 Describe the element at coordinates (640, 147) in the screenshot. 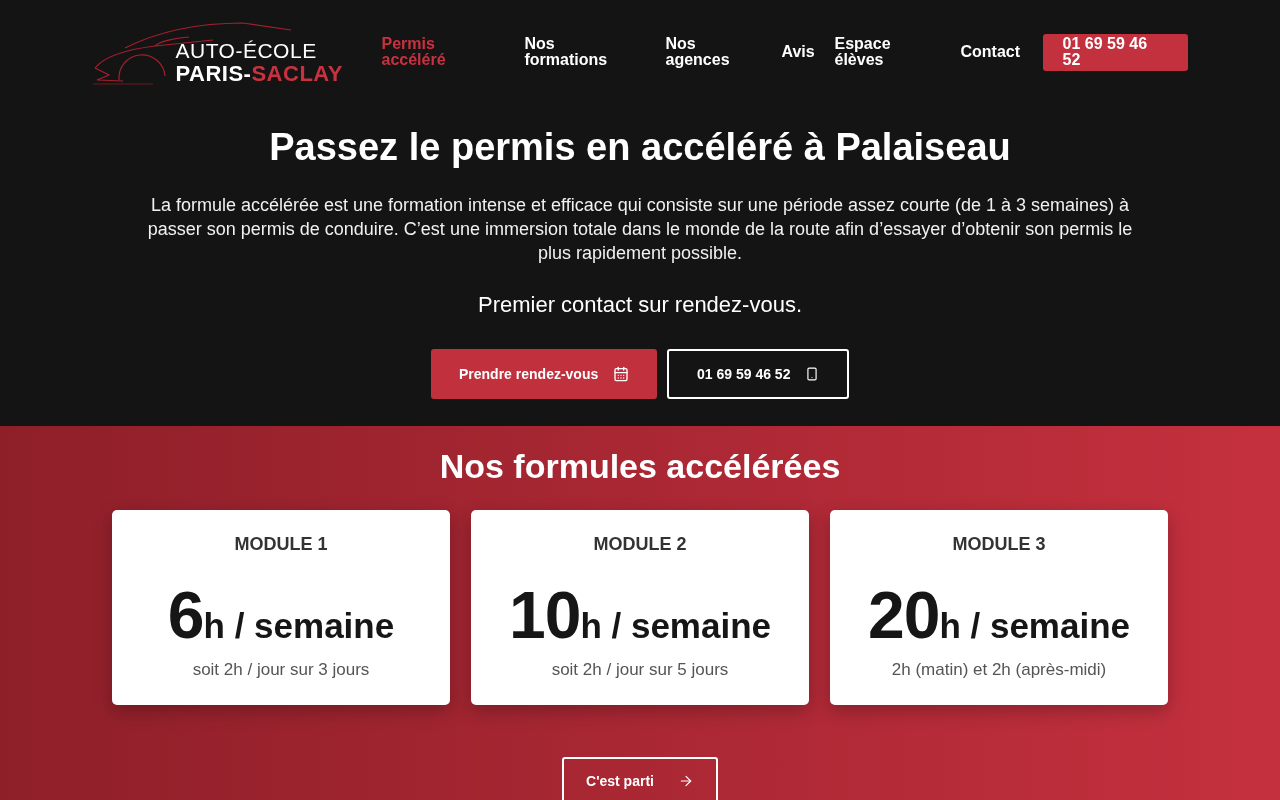

I see `page-title: Passez le permis en accéléré à Palaiseau` at that location.